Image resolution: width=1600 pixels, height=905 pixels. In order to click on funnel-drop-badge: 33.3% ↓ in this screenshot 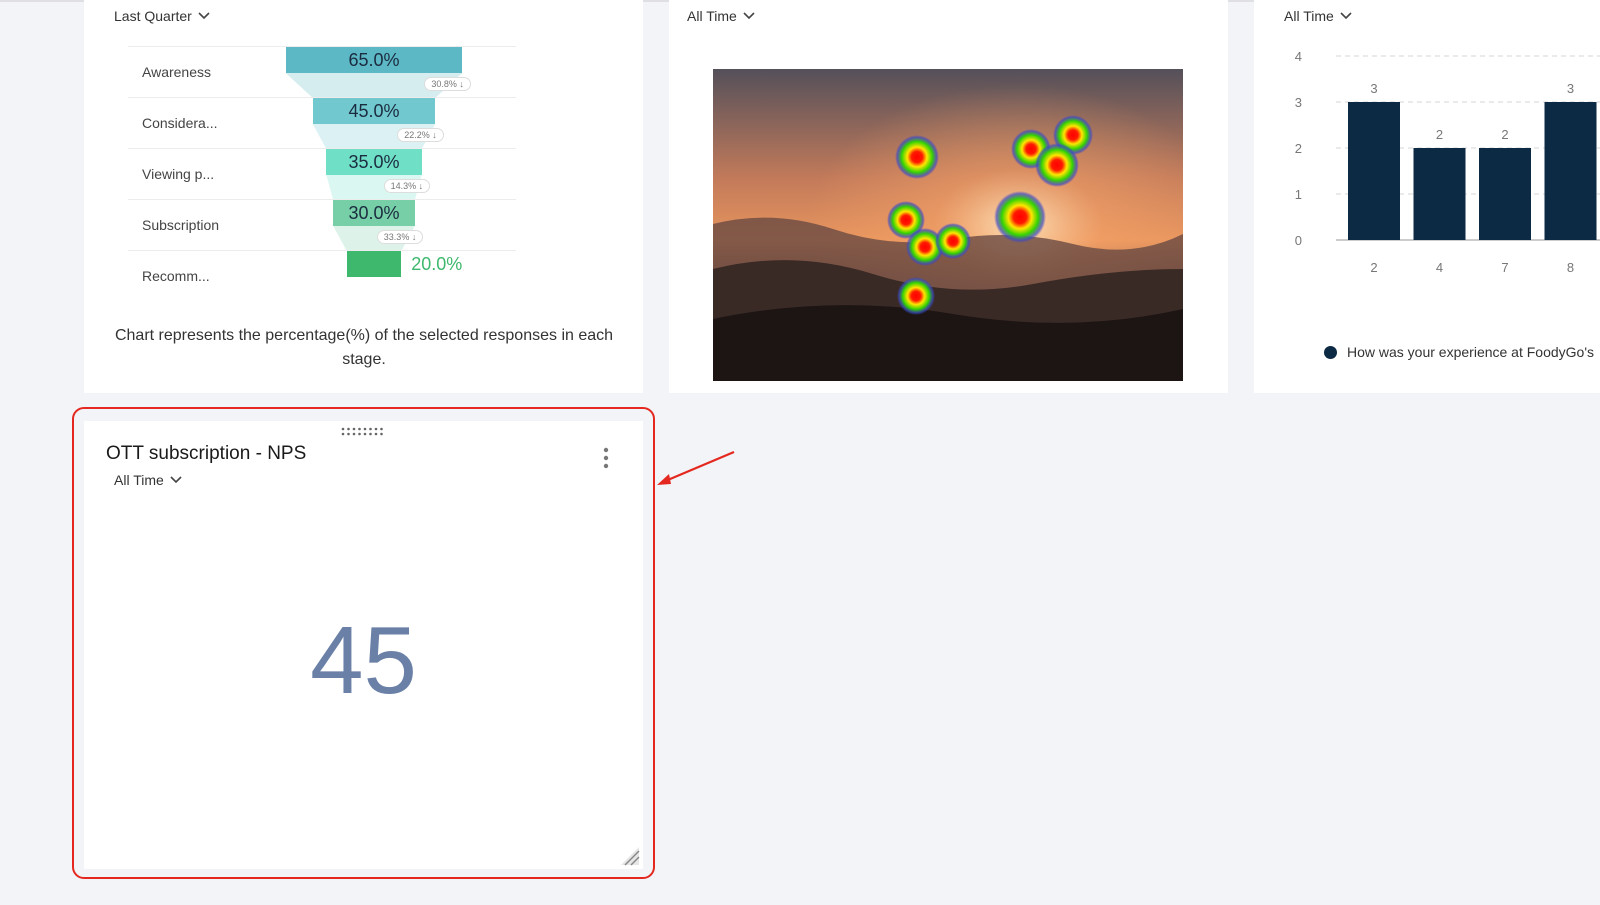, I will do `click(400, 237)`.